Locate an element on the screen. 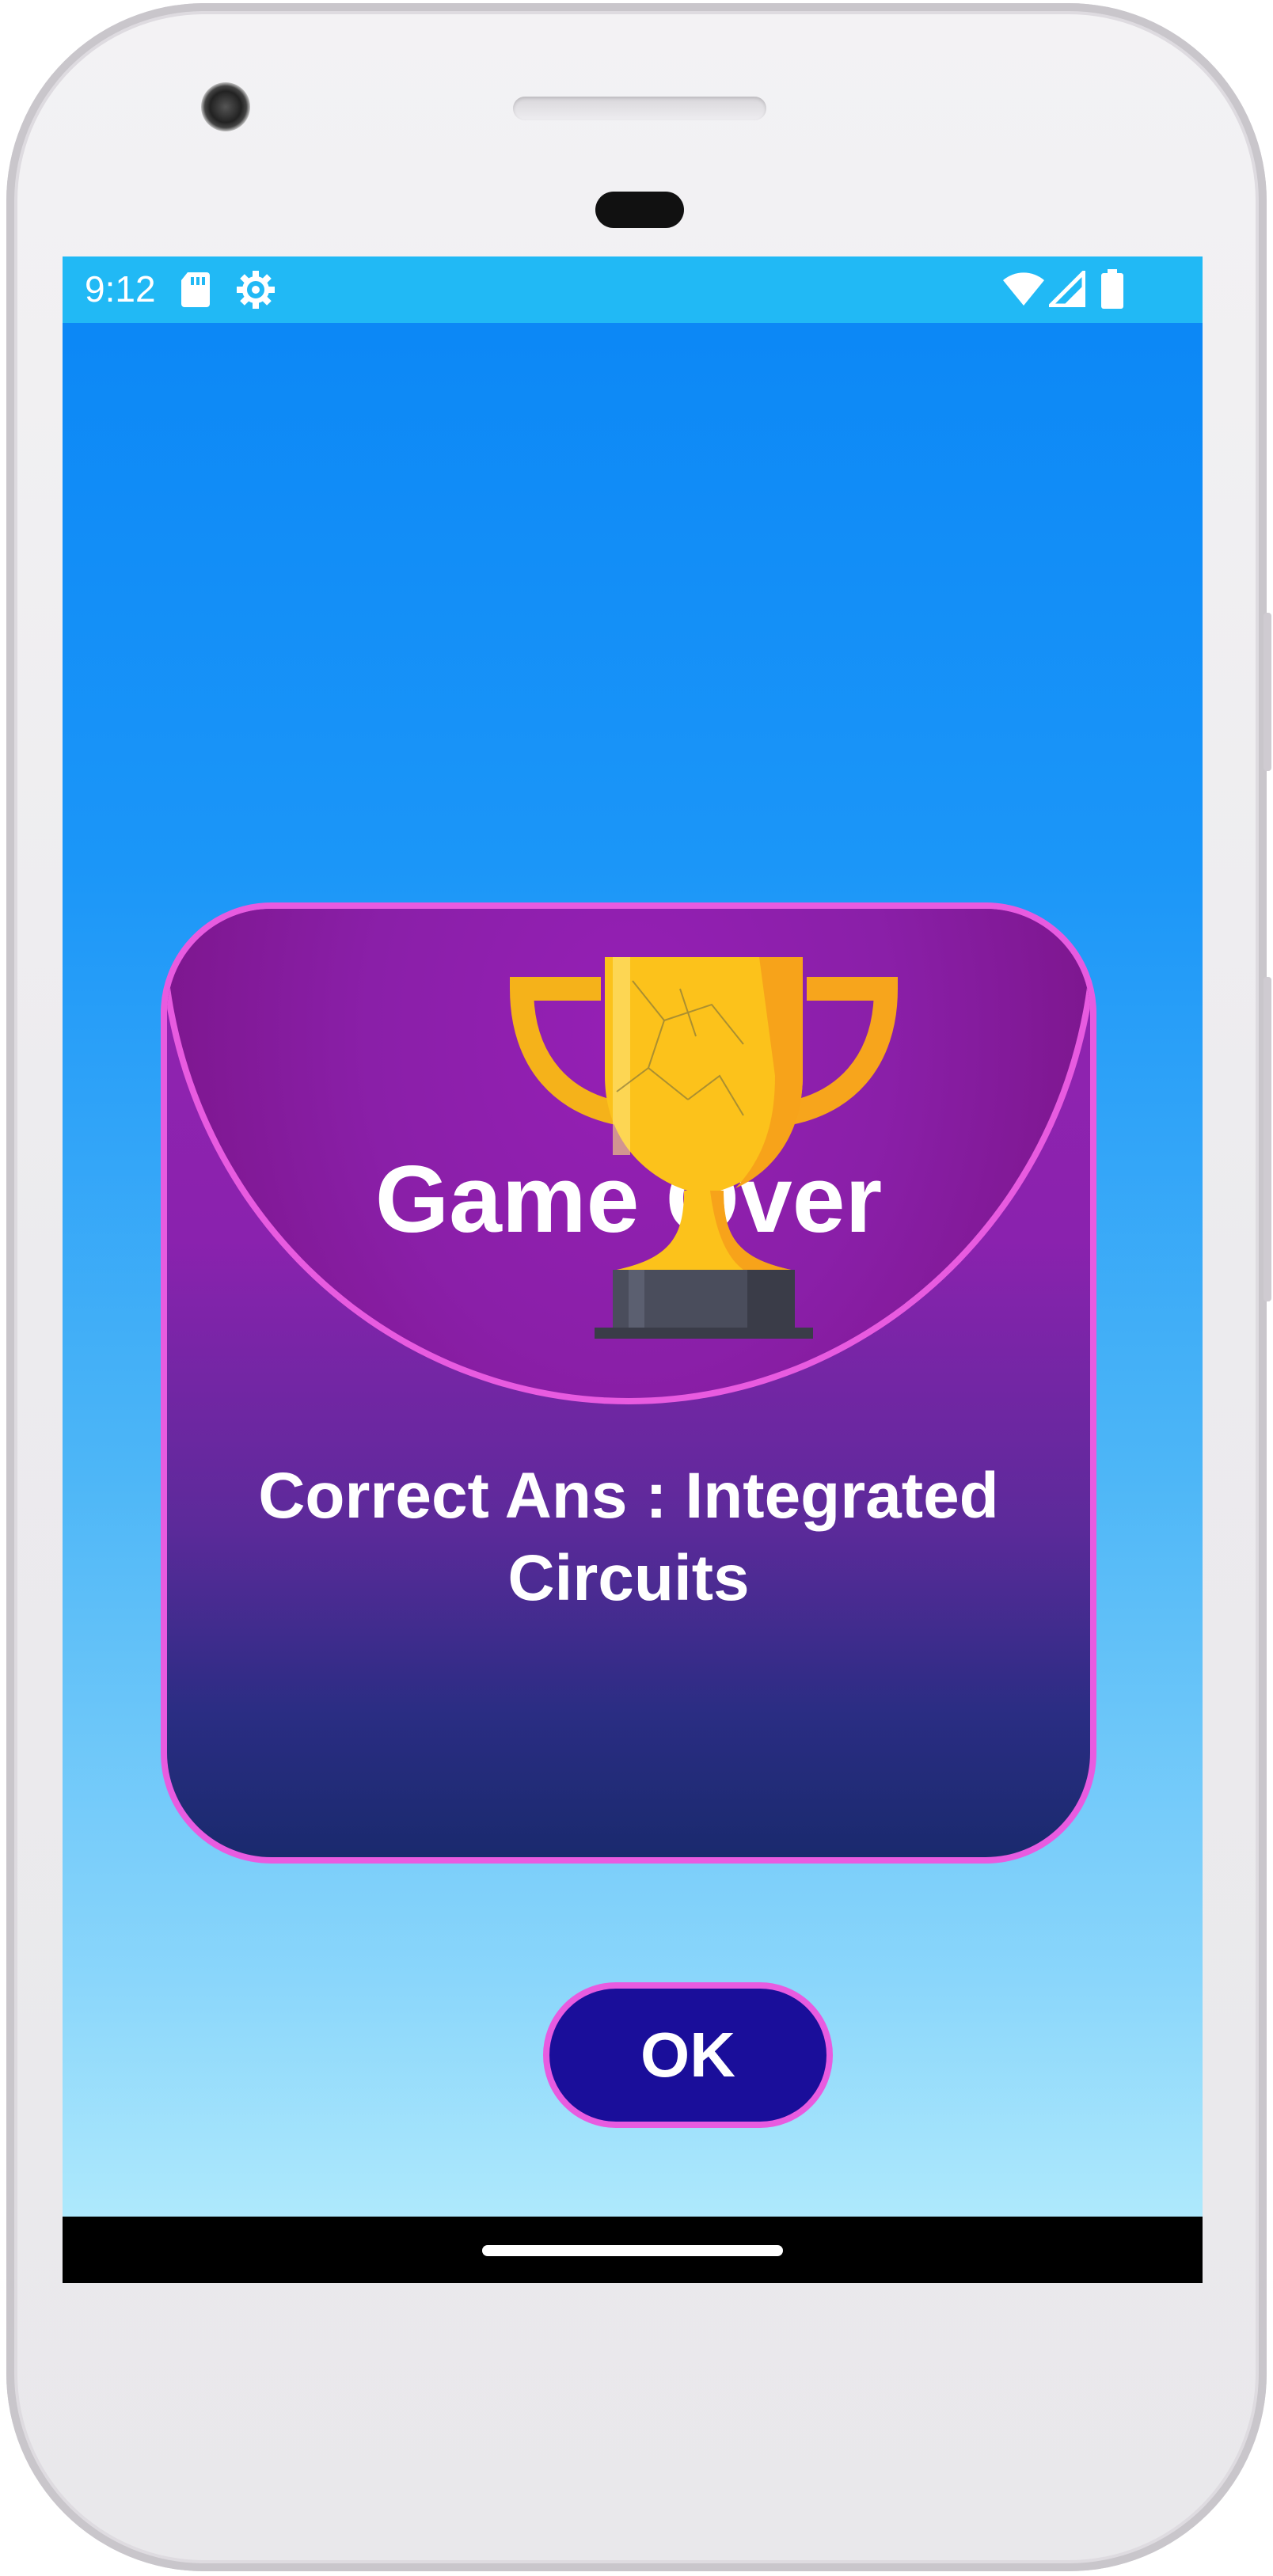  ok-button: OK is located at coordinates (688, 2055).